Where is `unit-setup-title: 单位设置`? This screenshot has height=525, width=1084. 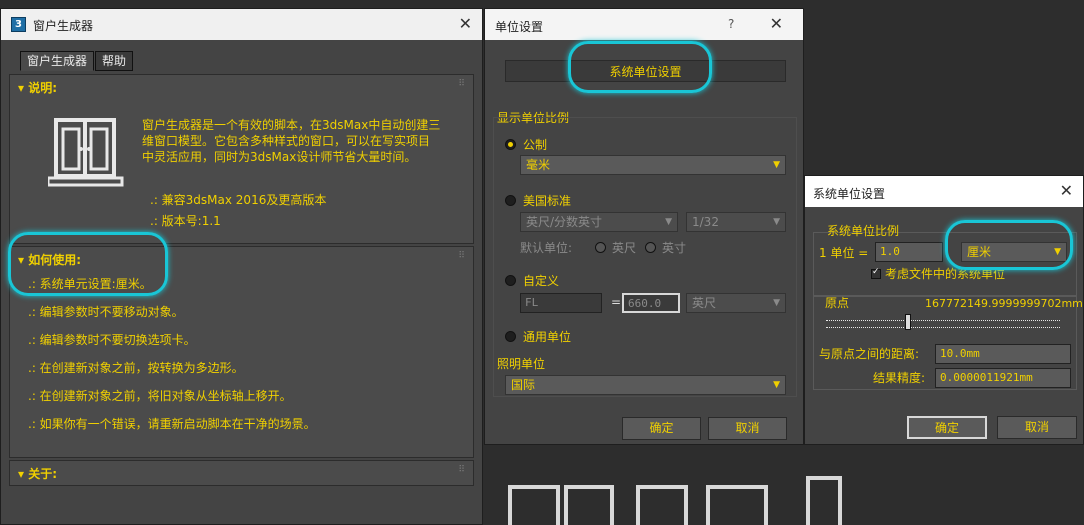 unit-setup-title: 单位设置 is located at coordinates (519, 27).